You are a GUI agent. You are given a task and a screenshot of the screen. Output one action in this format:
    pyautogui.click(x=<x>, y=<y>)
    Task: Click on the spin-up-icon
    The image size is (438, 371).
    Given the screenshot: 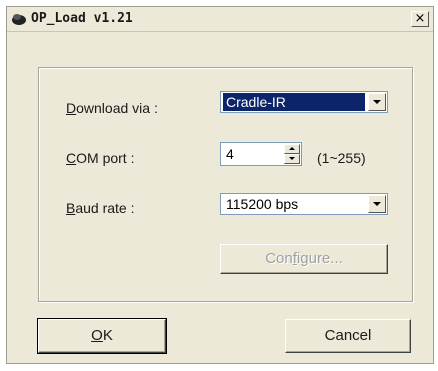 What is the action you would take?
    pyautogui.click(x=292, y=149)
    